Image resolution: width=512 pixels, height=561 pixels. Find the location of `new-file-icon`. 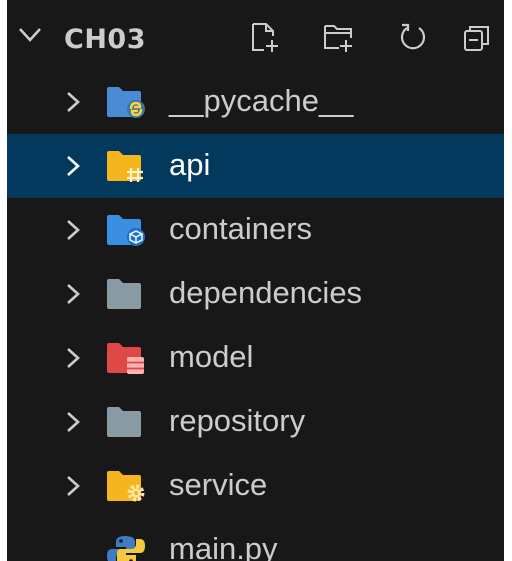

new-file-icon is located at coordinates (265, 37).